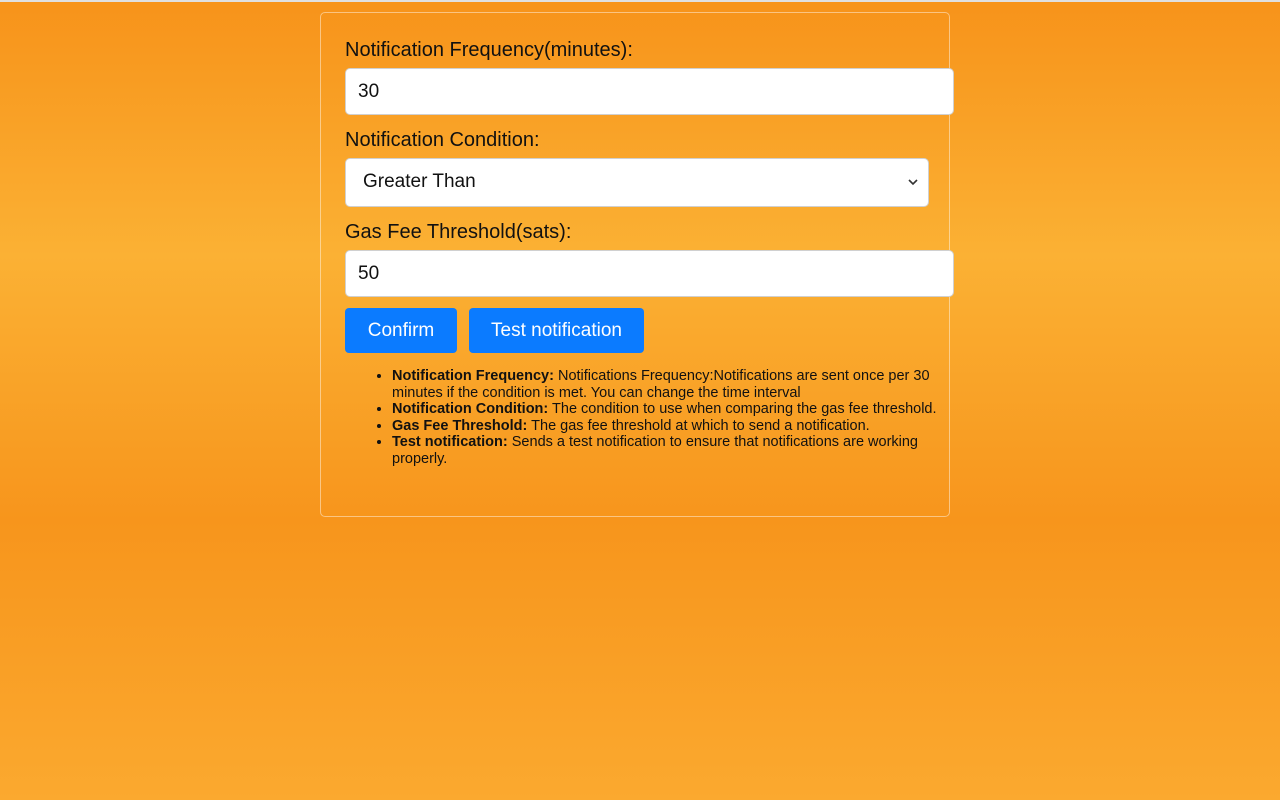  I want to click on condition-label: Notification Condition:, so click(442, 140).